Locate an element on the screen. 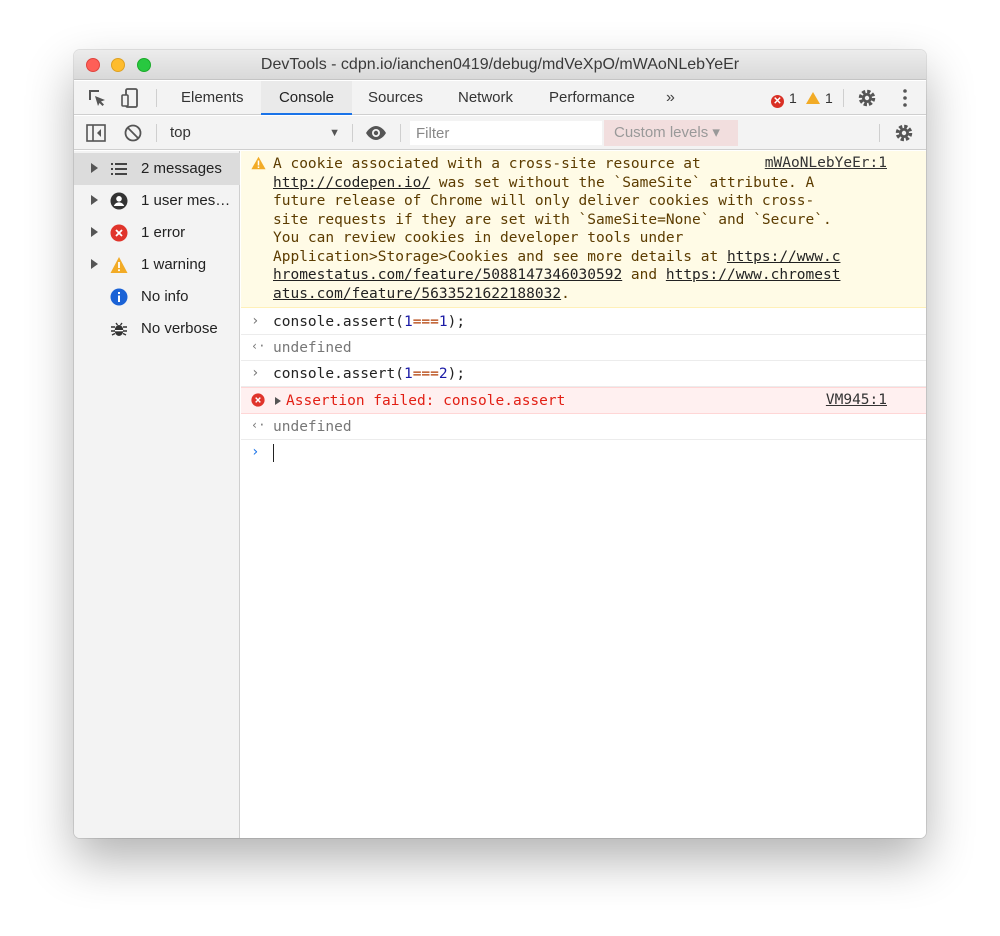 The width and height of the screenshot is (1000, 936). sidebar-item-warnings: 1 warning is located at coordinates (157, 265).